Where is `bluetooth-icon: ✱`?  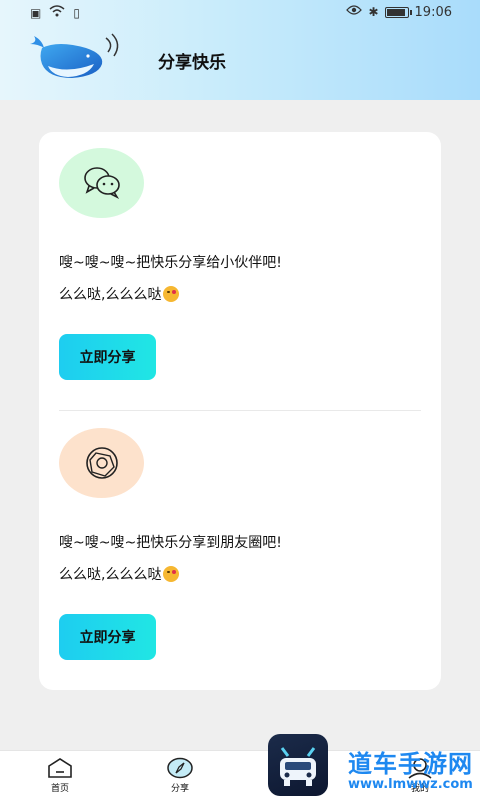 bluetooth-icon: ✱ is located at coordinates (373, 12).